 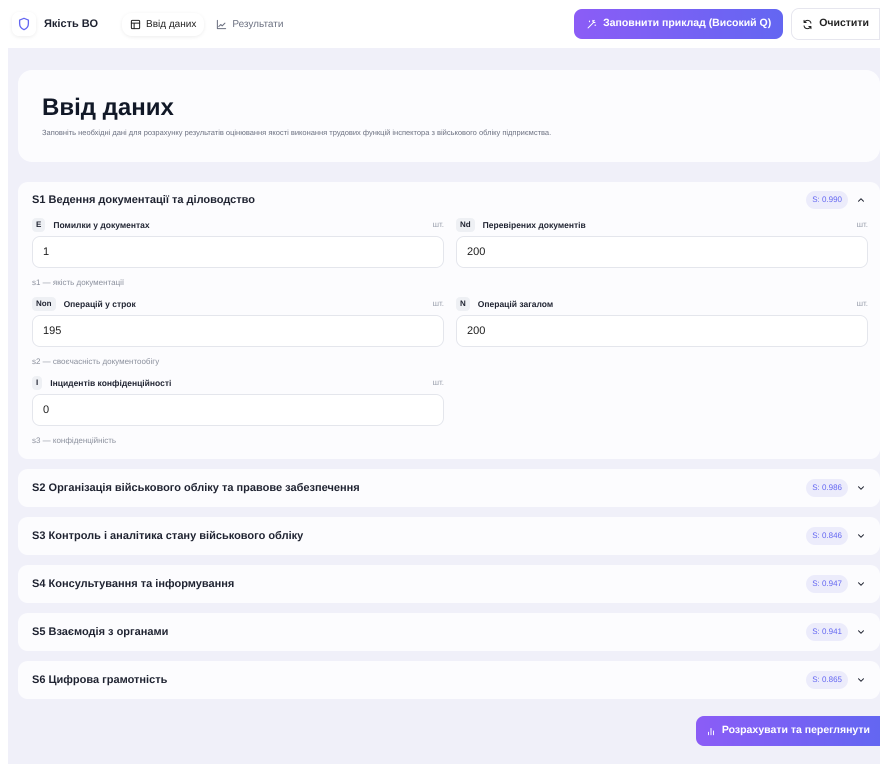 What do you see at coordinates (102, 225) in the screenshot?
I see `field-label: Помилки у документах` at bounding box center [102, 225].